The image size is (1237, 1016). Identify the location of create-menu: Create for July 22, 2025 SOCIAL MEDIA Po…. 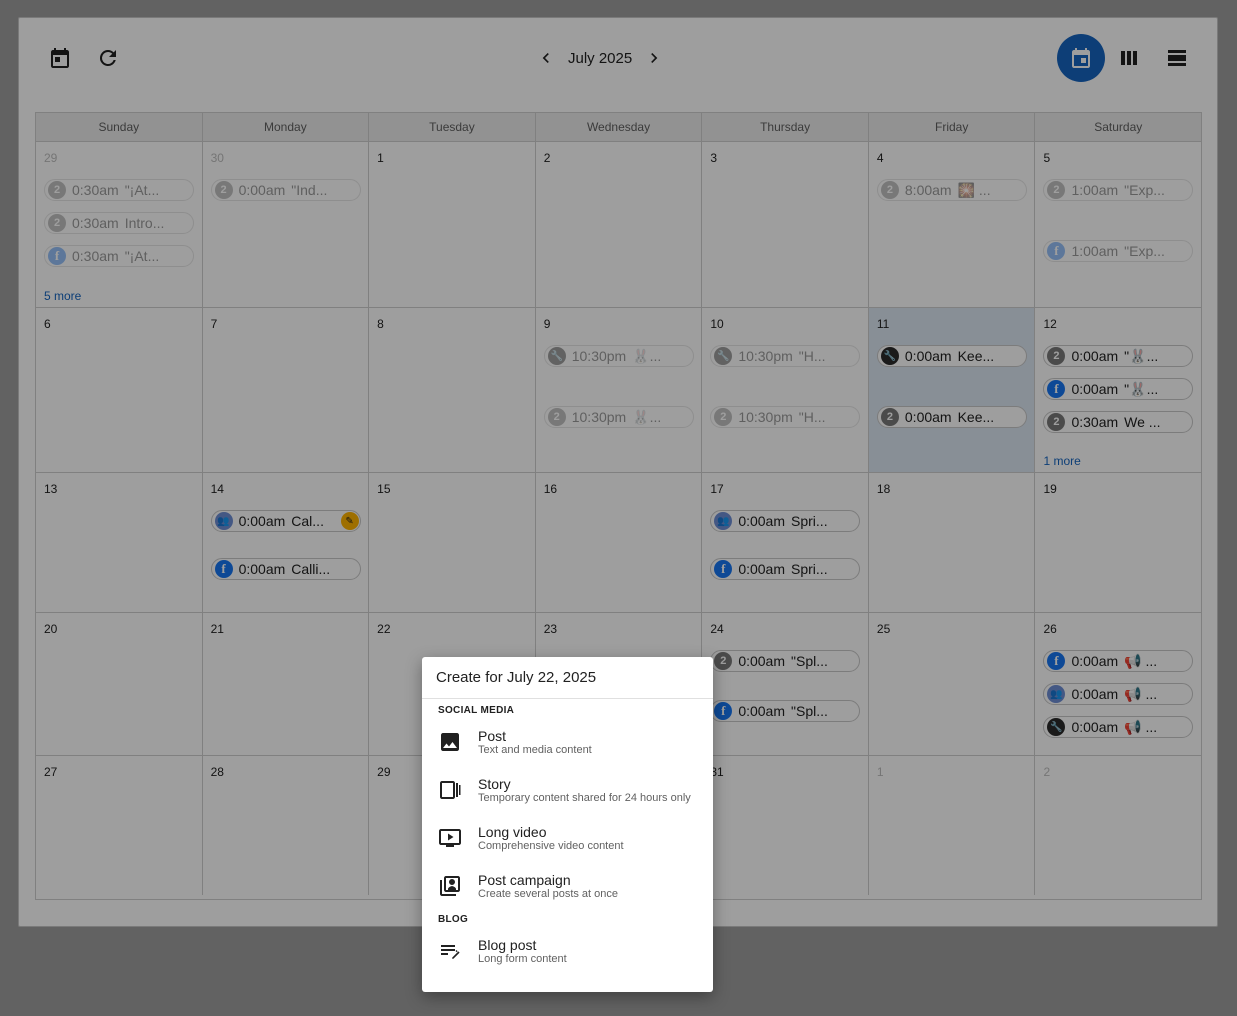
(567, 824).